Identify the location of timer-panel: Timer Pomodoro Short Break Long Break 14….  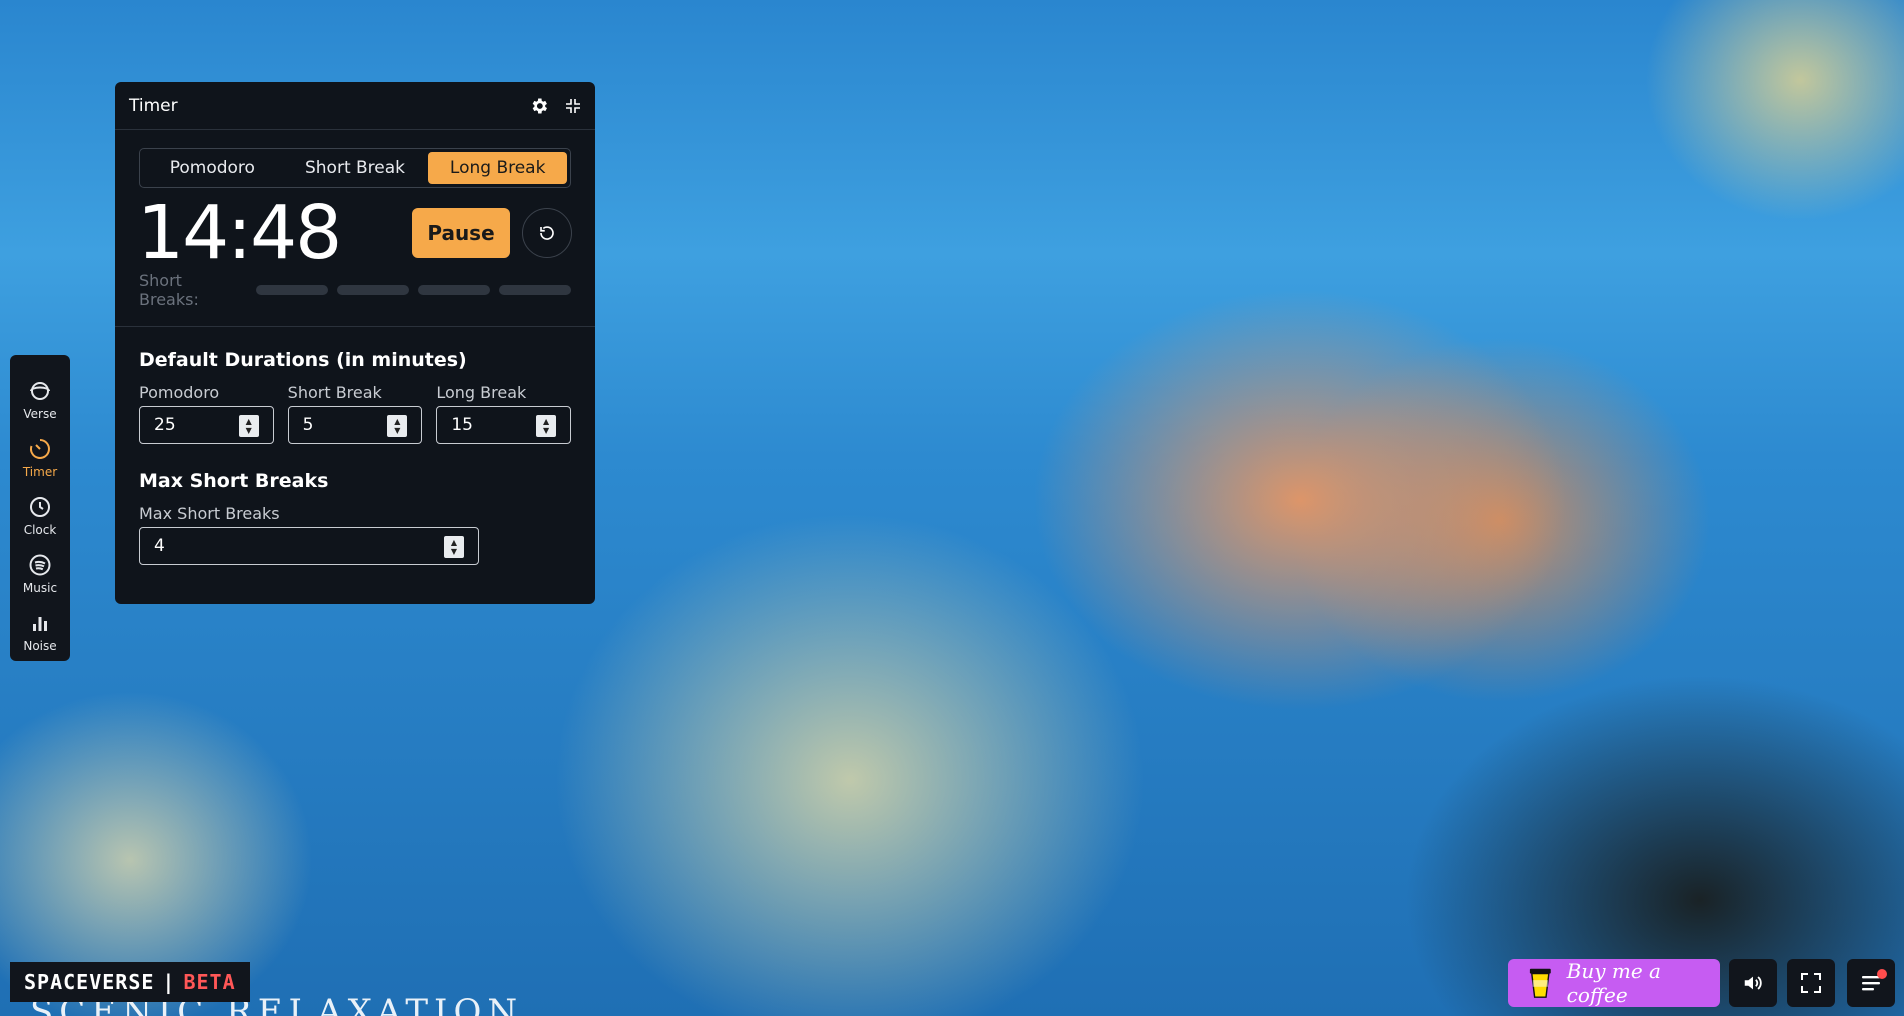
(355, 343).